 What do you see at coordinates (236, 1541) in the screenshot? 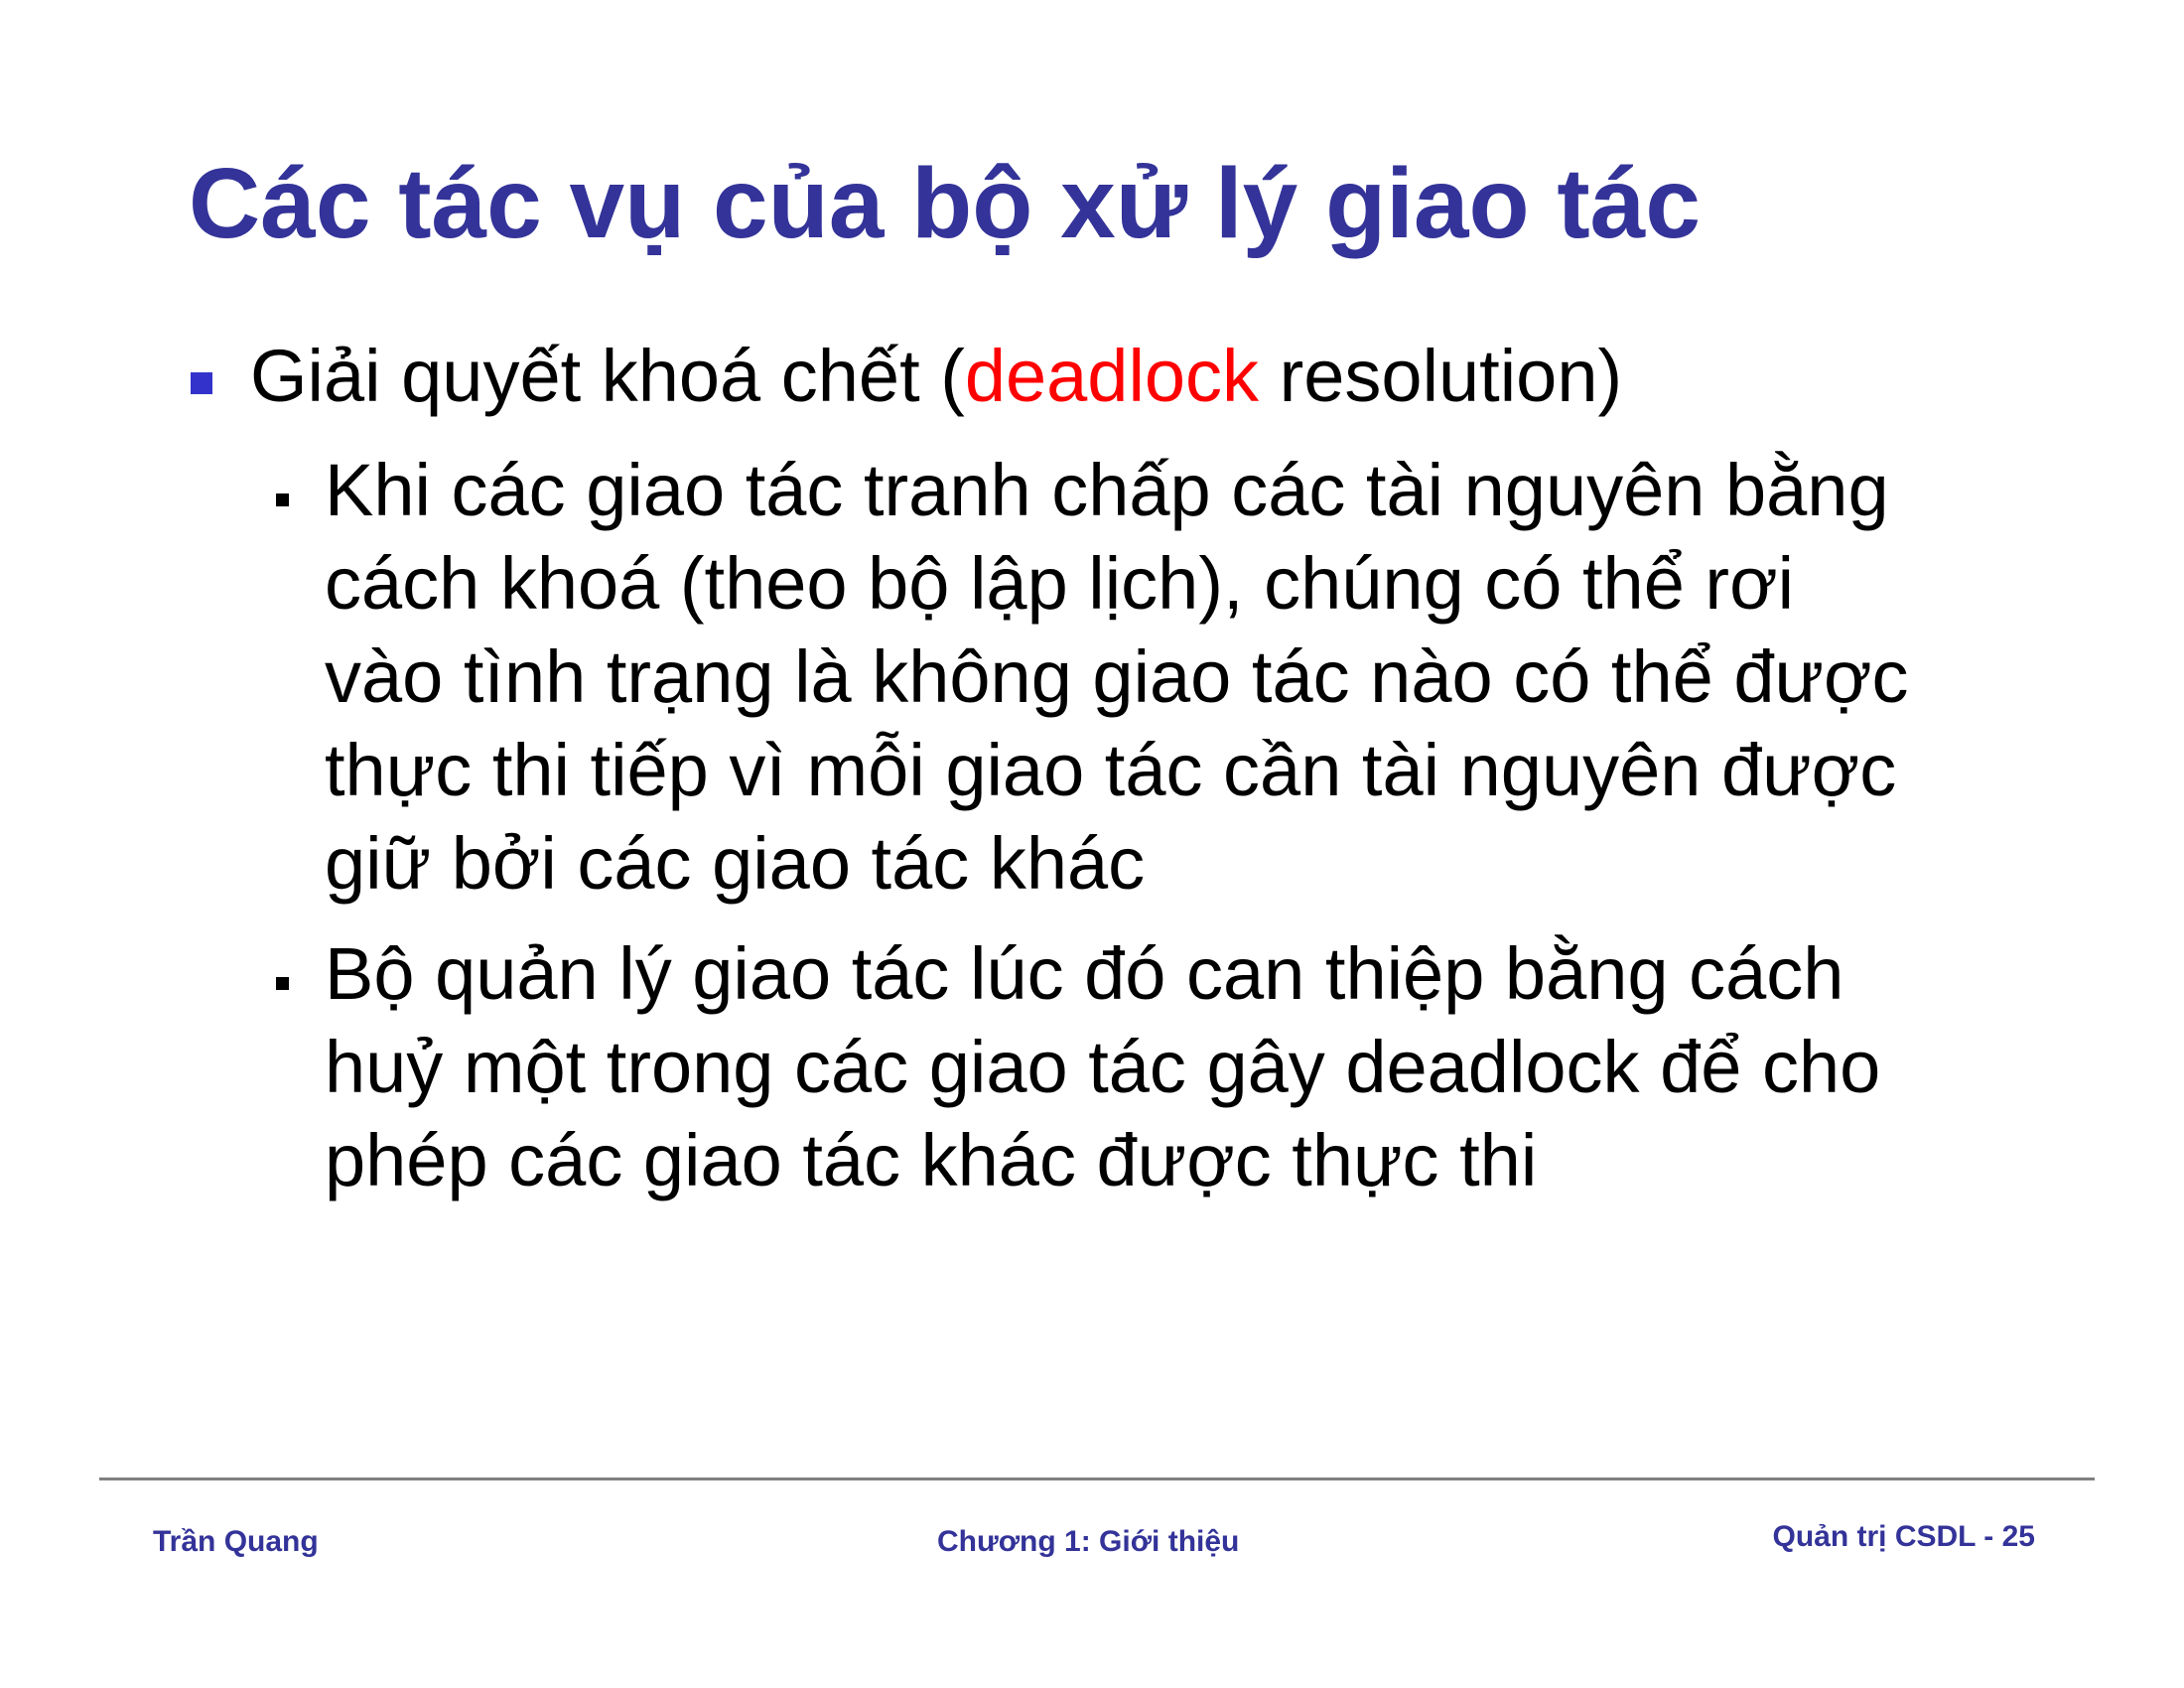
I see `footer-author: Trần Quang` at bounding box center [236, 1541].